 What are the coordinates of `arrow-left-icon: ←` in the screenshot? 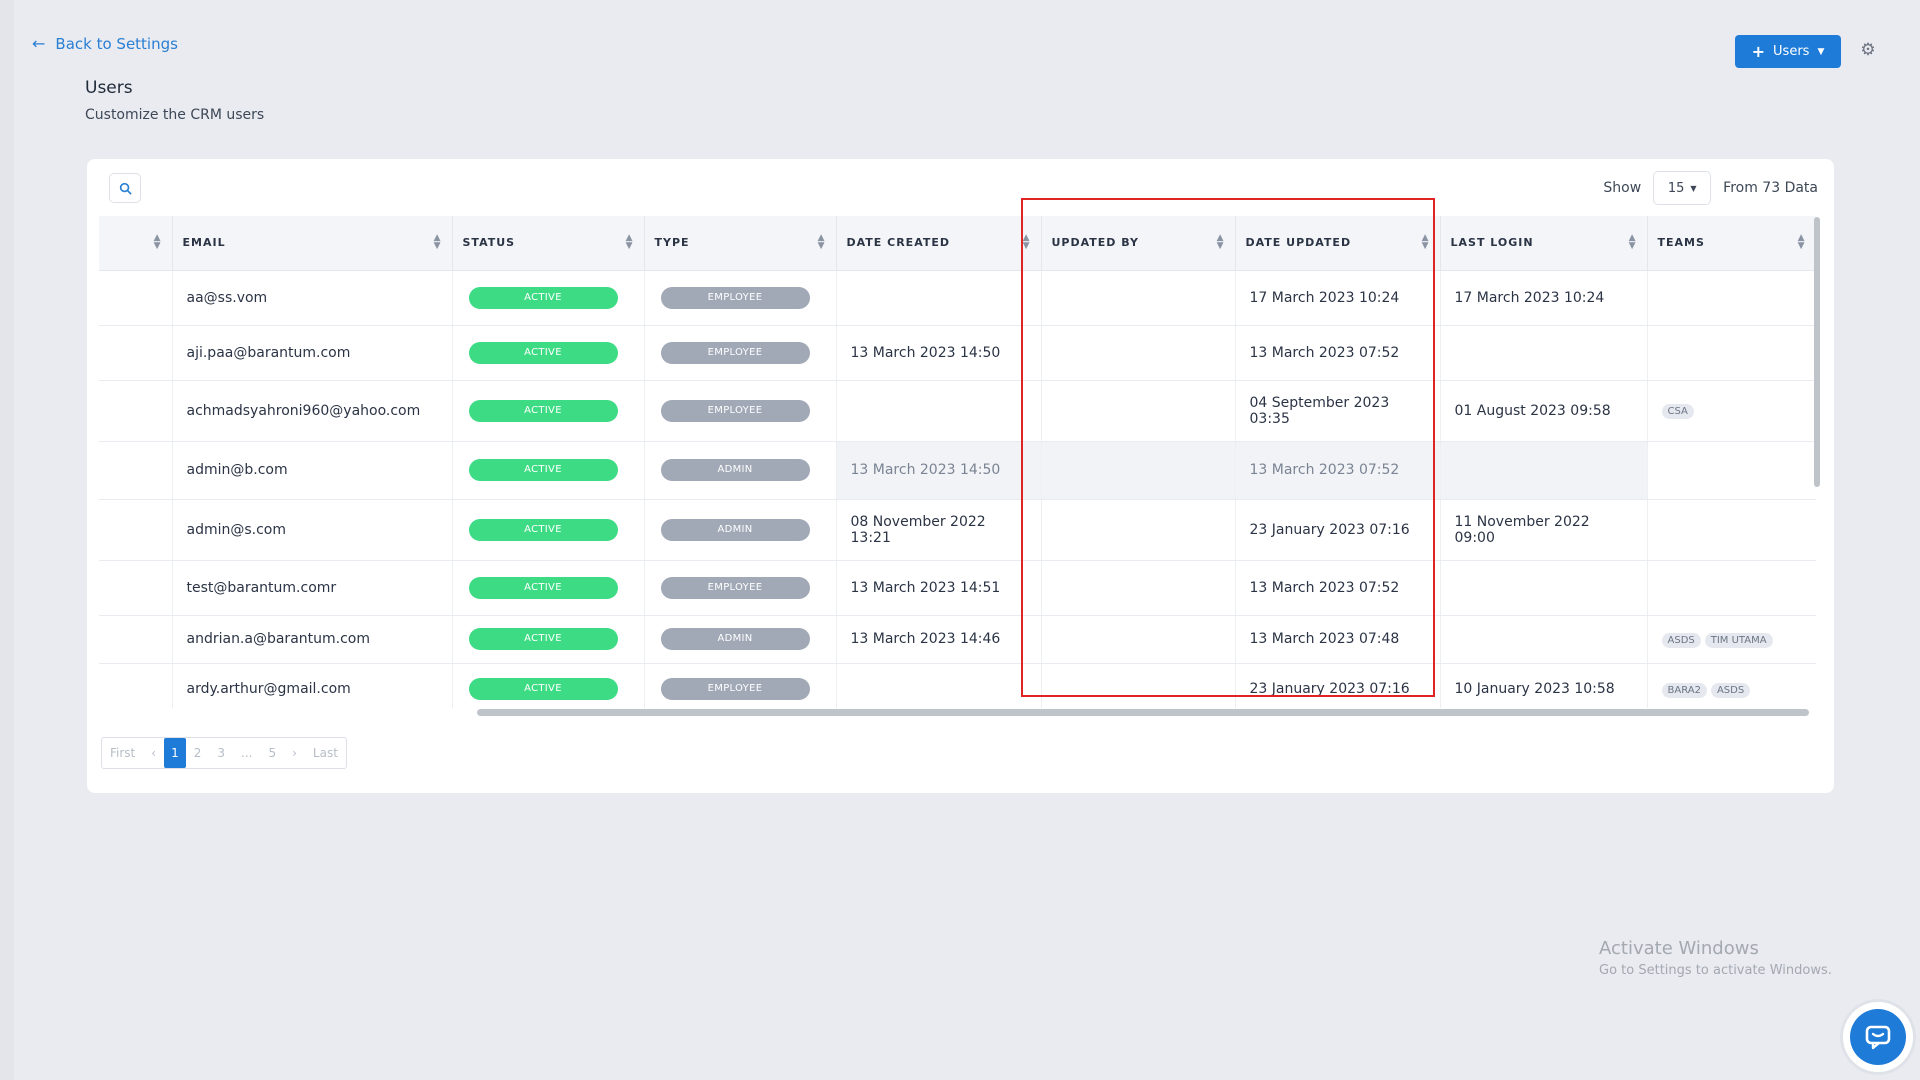 It's located at (39, 43).